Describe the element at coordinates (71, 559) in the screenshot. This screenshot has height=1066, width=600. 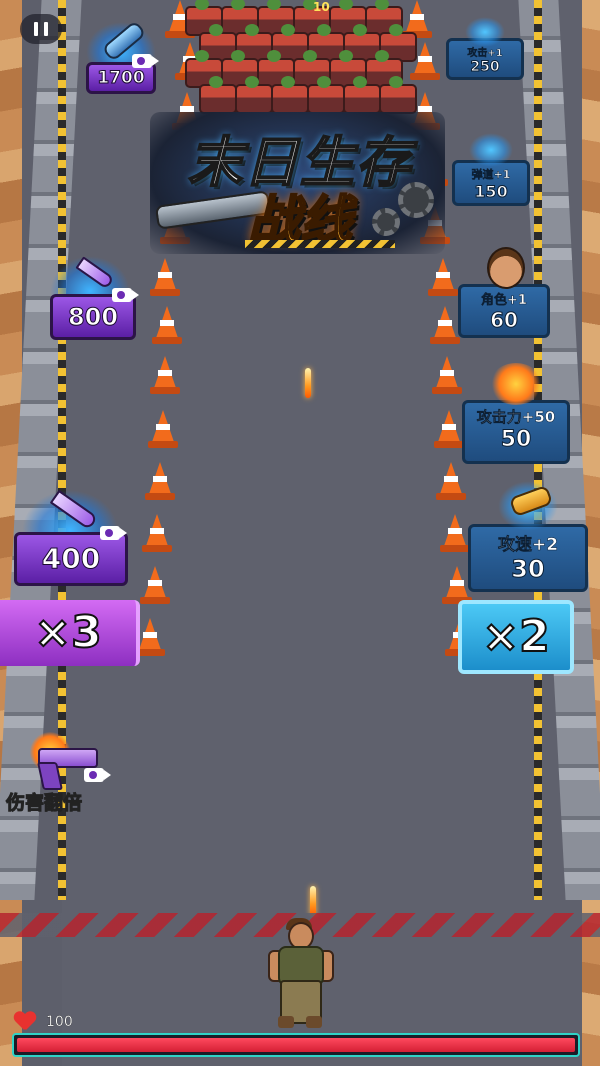
I see `reward-value: 400` at that location.